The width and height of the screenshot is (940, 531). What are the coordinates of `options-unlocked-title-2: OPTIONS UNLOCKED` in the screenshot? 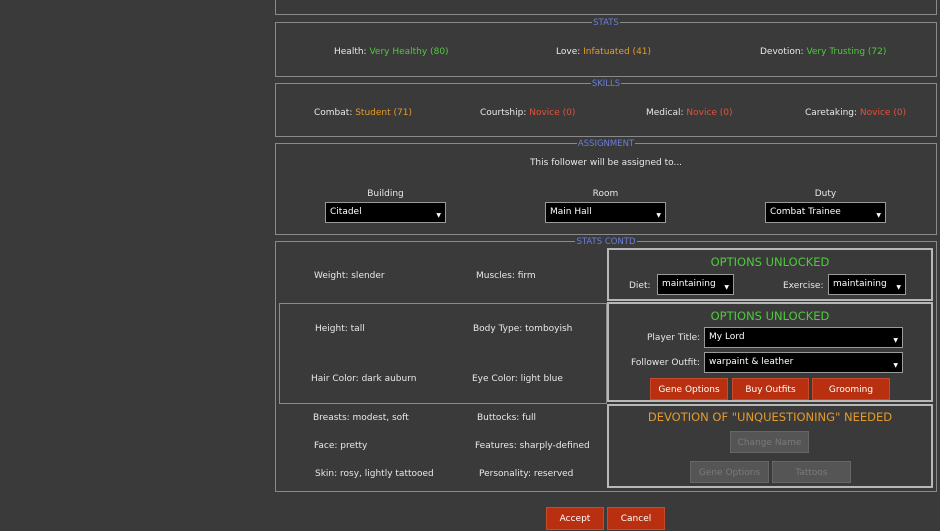 It's located at (770, 316).